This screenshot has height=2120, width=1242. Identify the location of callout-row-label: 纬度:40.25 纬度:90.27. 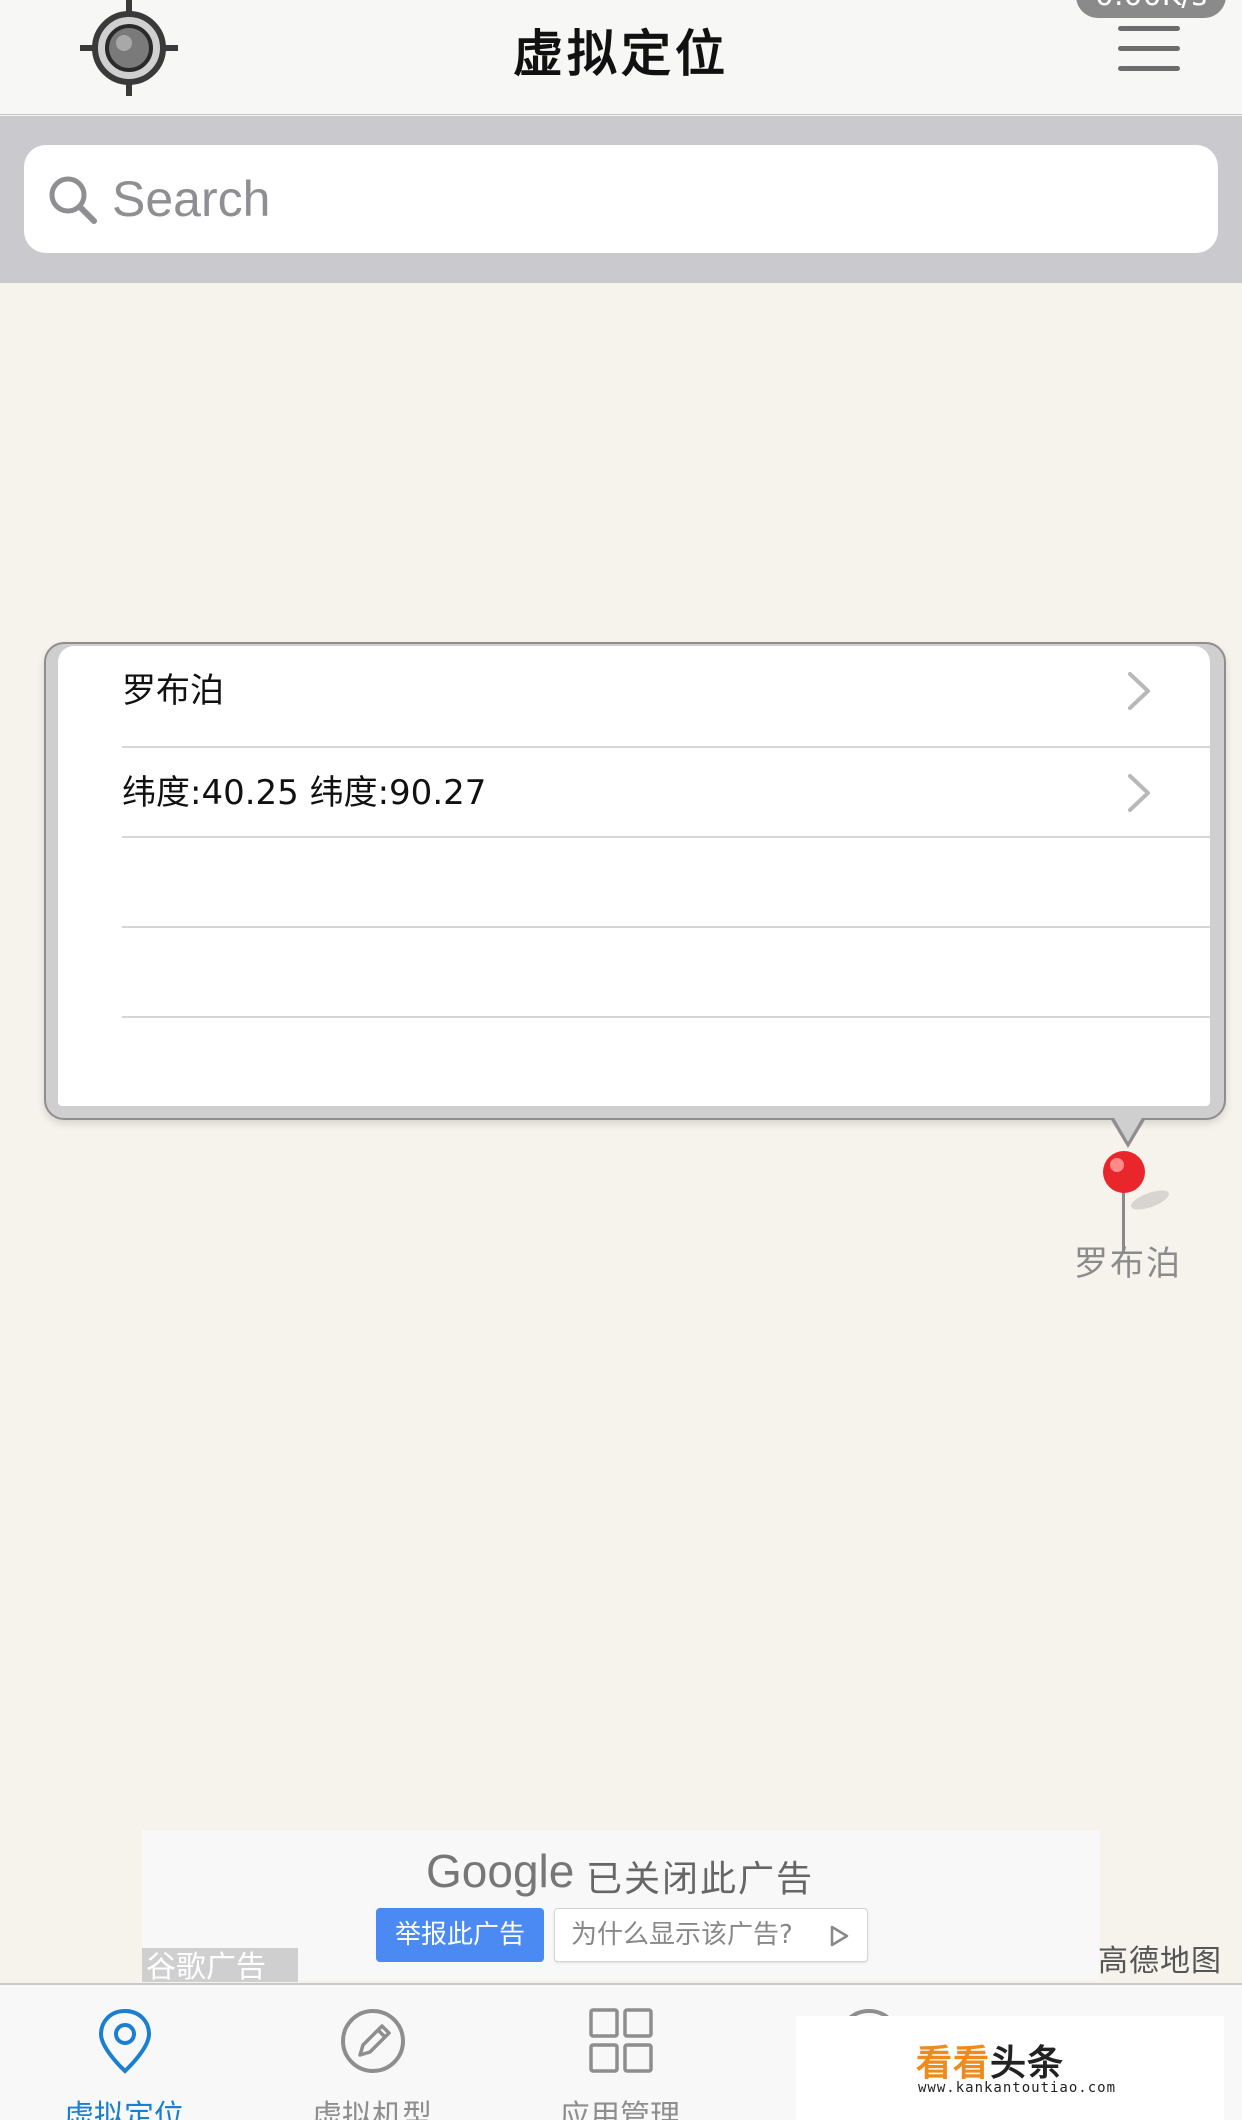
(304, 793).